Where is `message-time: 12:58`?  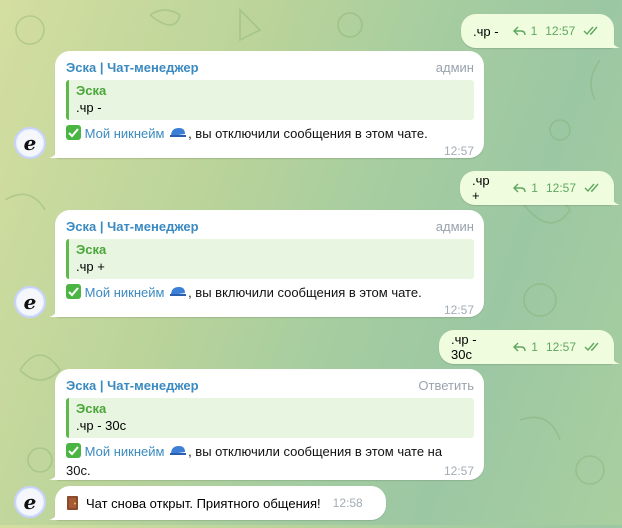 message-time: 12:58 is located at coordinates (347, 503).